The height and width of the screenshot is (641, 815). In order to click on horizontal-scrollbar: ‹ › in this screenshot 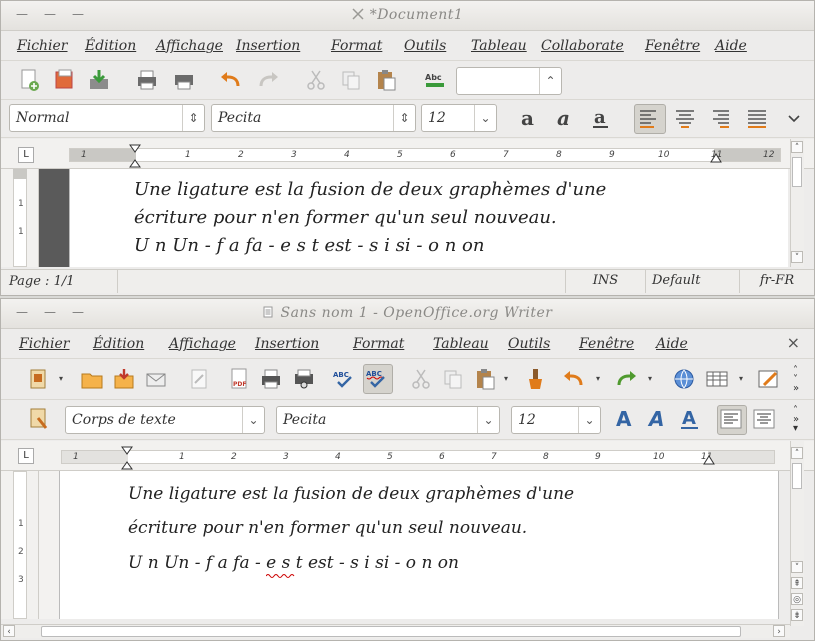, I will do `click(395, 631)`.